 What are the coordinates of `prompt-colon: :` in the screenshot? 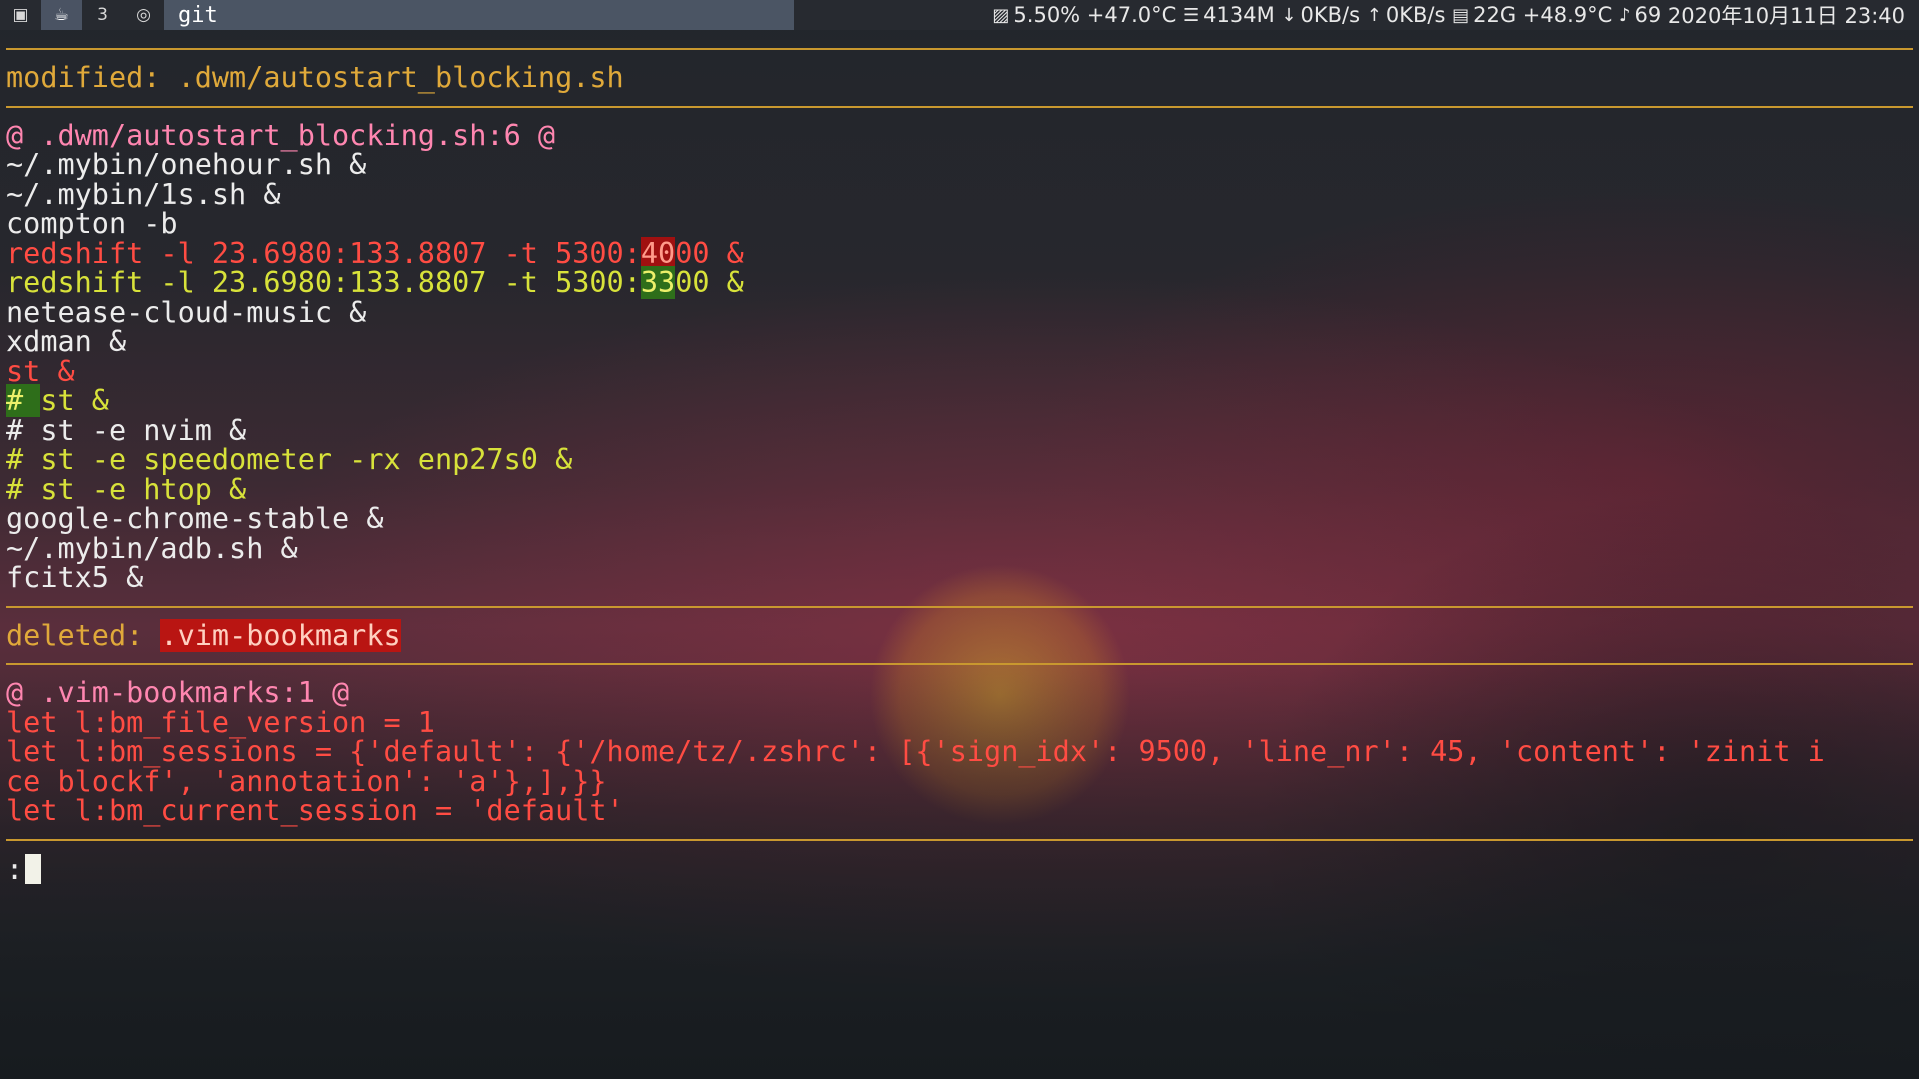 It's located at (15, 869).